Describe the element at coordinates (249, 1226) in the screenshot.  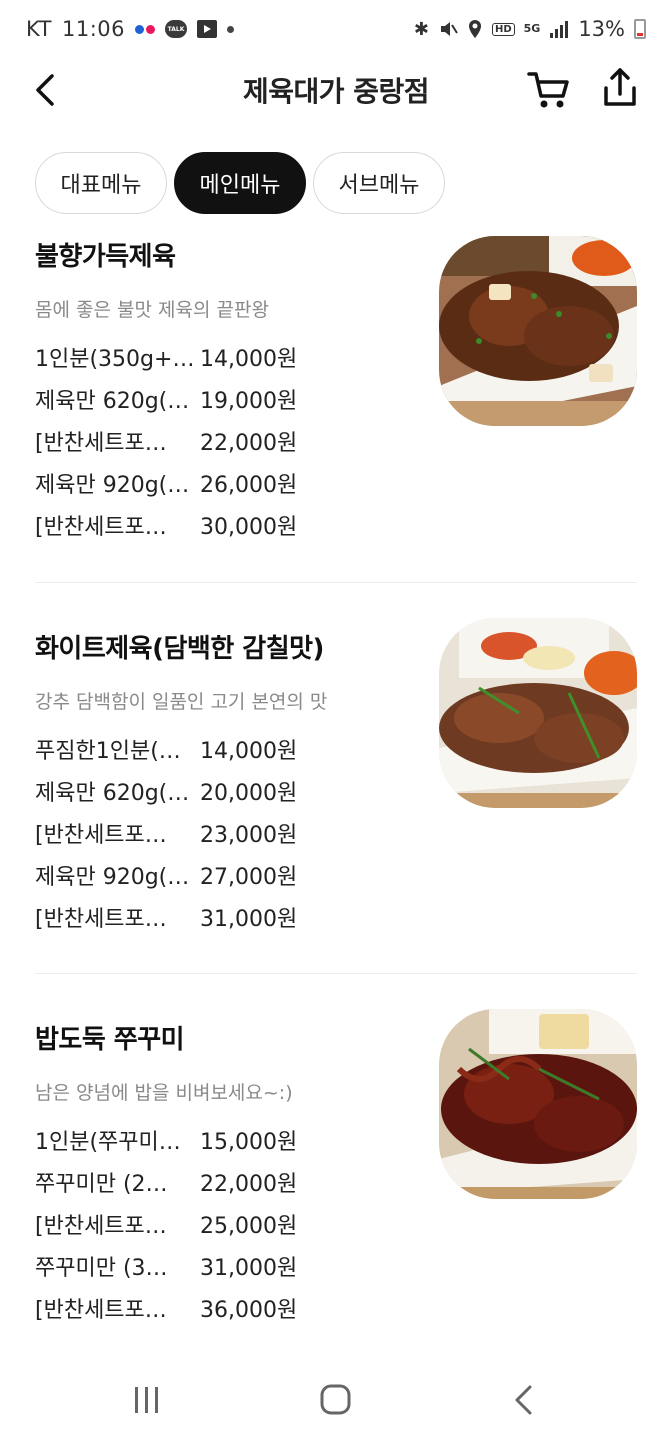
I see `option-price: 25,000원` at that location.